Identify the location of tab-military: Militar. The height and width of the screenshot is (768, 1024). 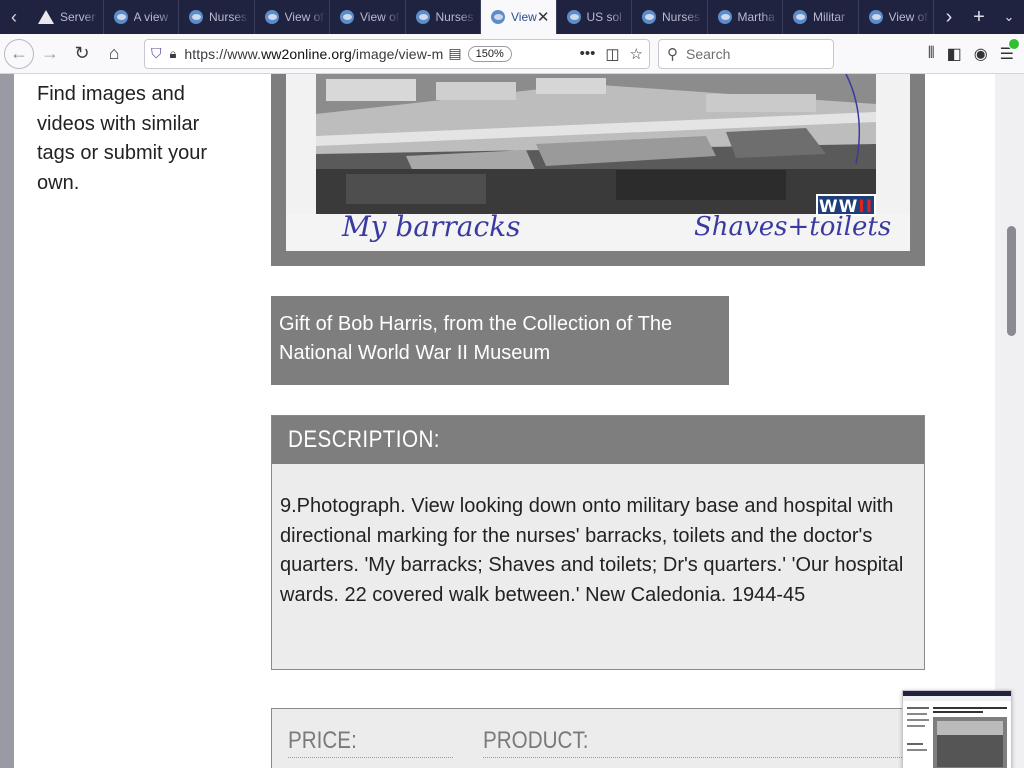
(821, 17).